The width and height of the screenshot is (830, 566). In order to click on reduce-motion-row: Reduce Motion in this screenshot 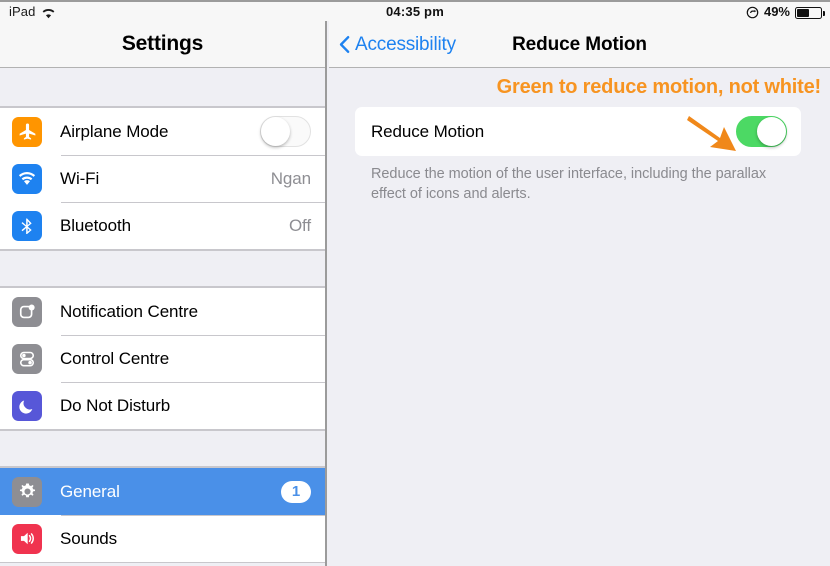, I will do `click(578, 131)`.